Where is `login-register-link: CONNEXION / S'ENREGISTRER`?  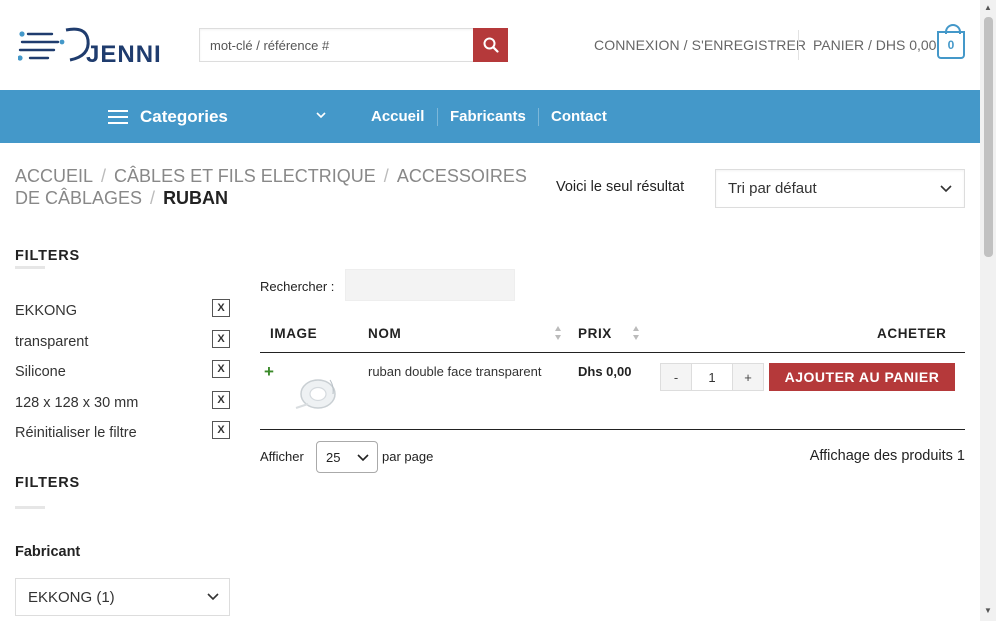 login-register-link: CONNEXION / S'ENREGISTRER is located at coordinates (700, 45).